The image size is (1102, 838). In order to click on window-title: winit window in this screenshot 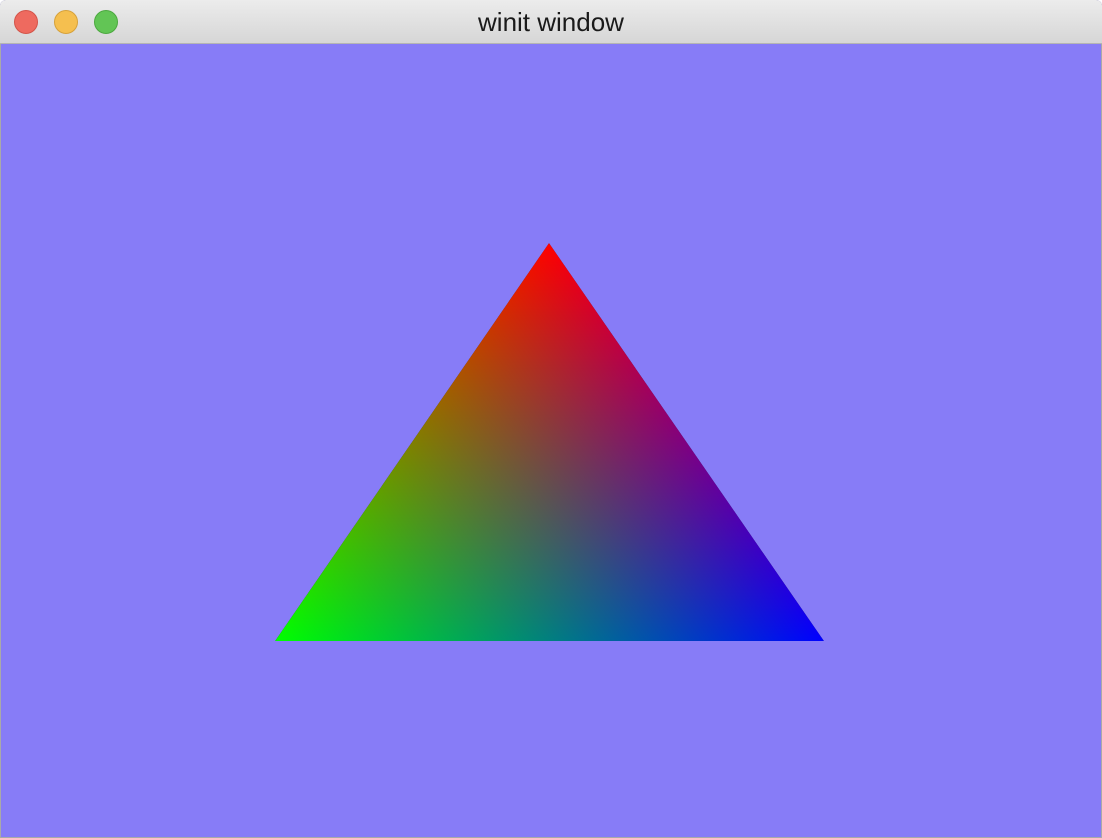, I will do `click(551, 22)`.